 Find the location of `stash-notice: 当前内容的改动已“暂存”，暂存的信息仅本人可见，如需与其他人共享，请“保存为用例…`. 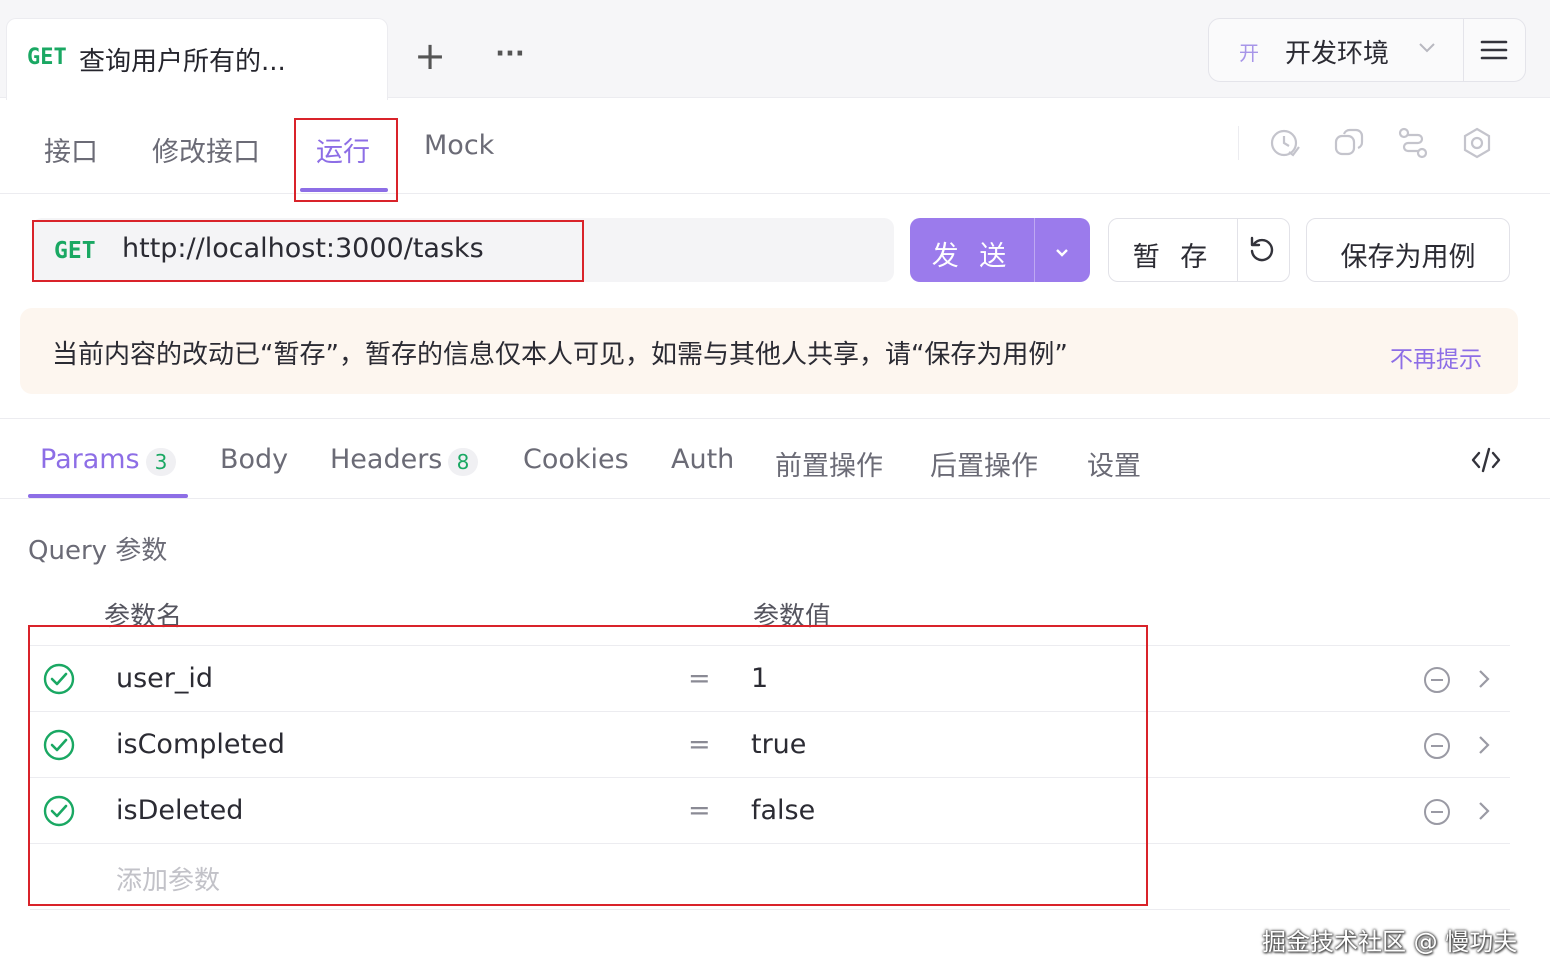

stash-notice: 当前内容的改动已“暂存”，暂存的信息仅本人可见，如需与其他人共享，请“保存为用例… is located at coordinates (769, 351).